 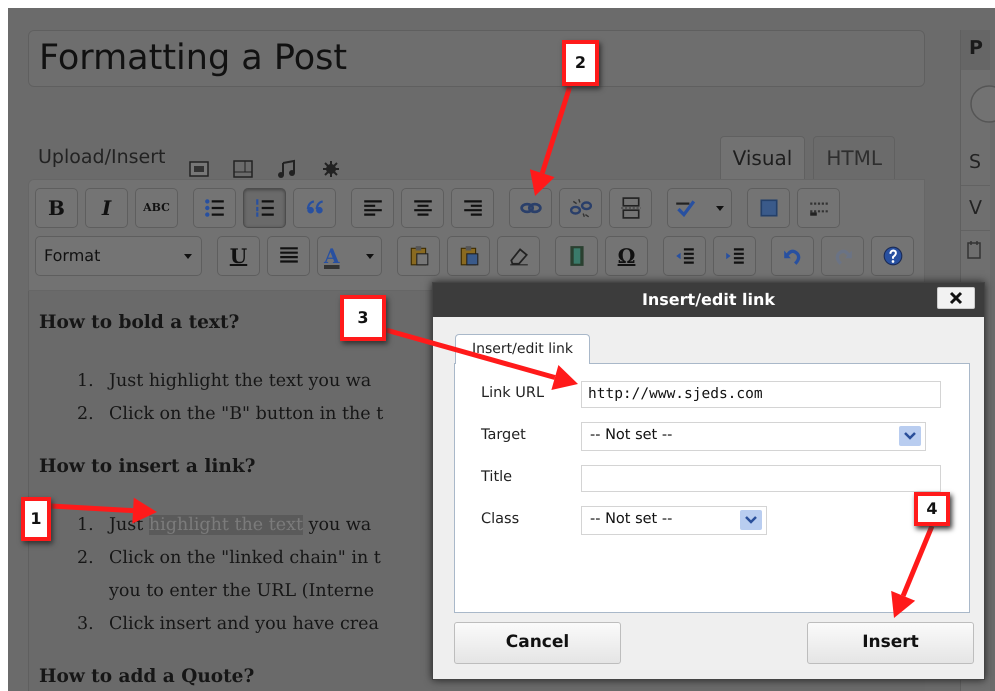 I want to click on editor-mode-tab: HTML, so click(x=854, y=157).